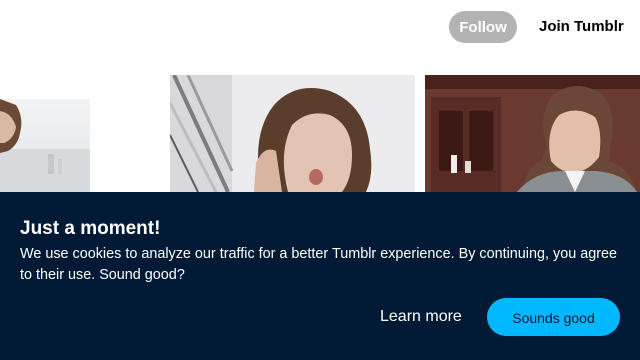  What do you see at coordinates (90, 228) in the screenshot?
I see `cookie-banner-title: Just a moment!` at bounding box center [90, 228].